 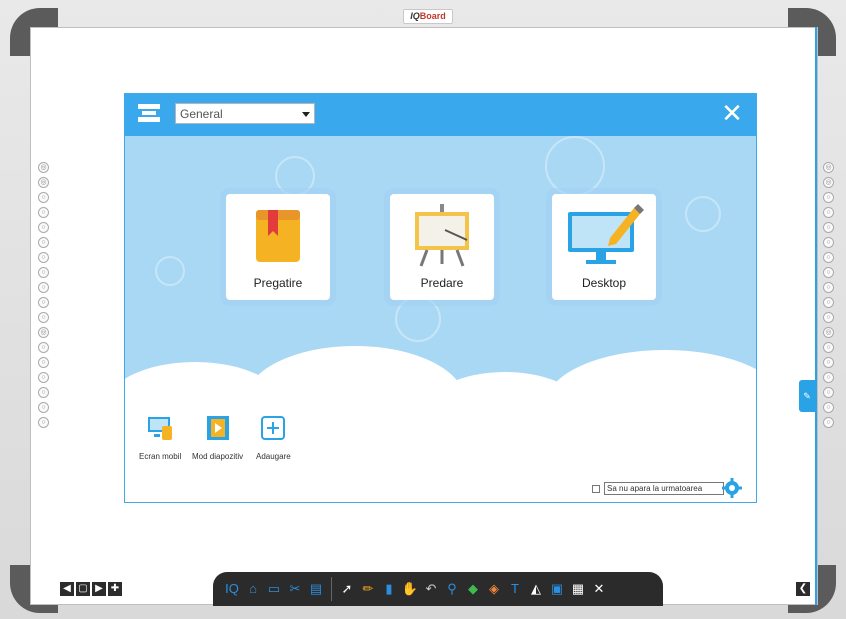 What do you see at coordinates (273, 428) in the screenshot?
I see `add-icon` at bounding box center [273, 428].